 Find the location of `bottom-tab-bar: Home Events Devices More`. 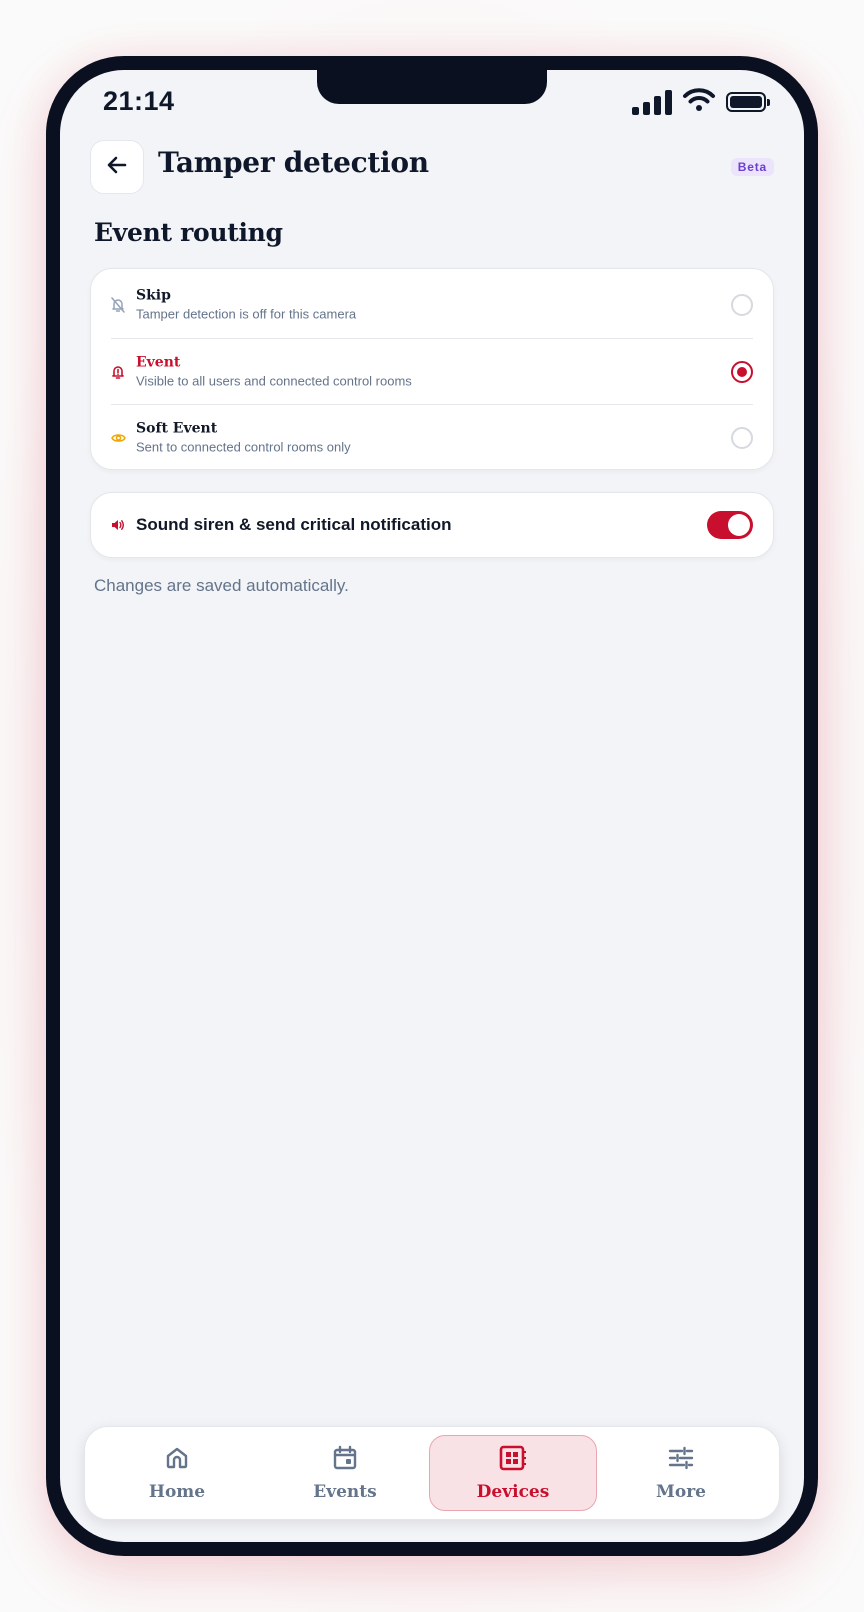

bottom-tab-bar: Home Events Devices More is located at coordinates (432, 1473).